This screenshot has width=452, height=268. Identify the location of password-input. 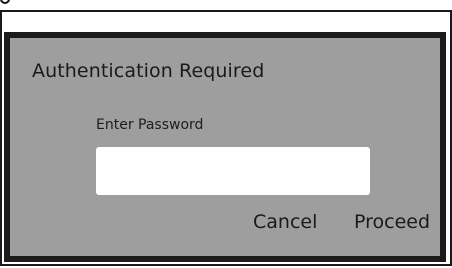
(233, 171).